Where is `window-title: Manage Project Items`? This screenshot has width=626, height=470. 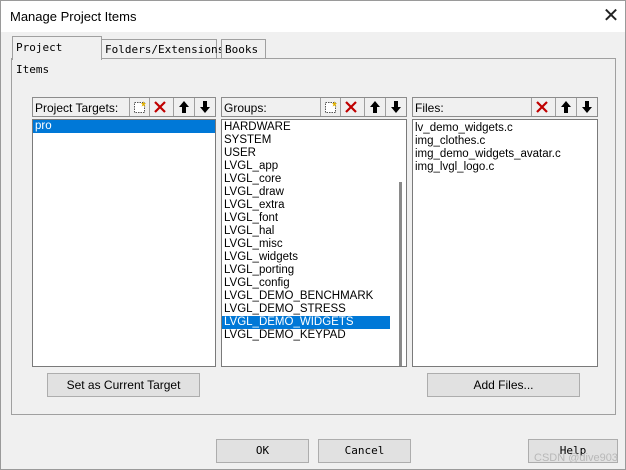
window-title: Manage Project Items is located at coordinates (73, 16).